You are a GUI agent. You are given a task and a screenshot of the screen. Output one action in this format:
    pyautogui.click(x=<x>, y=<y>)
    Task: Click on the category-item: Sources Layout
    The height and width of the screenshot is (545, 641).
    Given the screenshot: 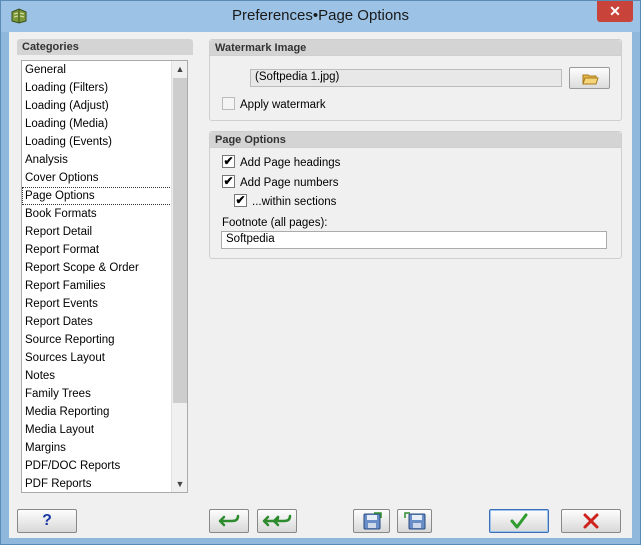 What is the action you would take?
    pyautogui.click(x=104, y=358)
    